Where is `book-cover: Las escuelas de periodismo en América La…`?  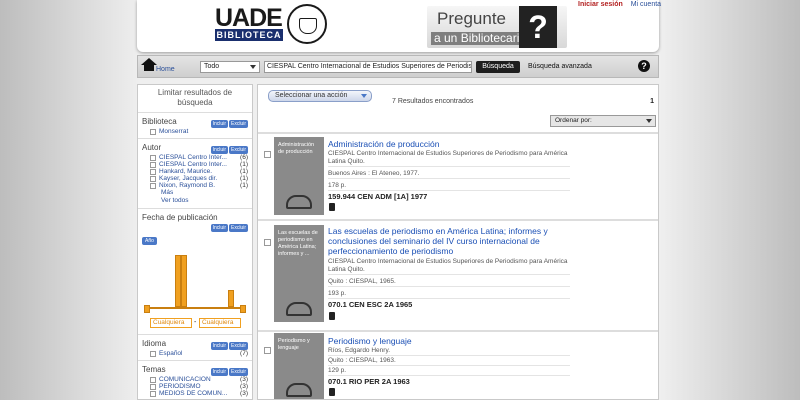
book-cover: Las escuelas de periodismo en América La… is located at coordinates (299, 273).